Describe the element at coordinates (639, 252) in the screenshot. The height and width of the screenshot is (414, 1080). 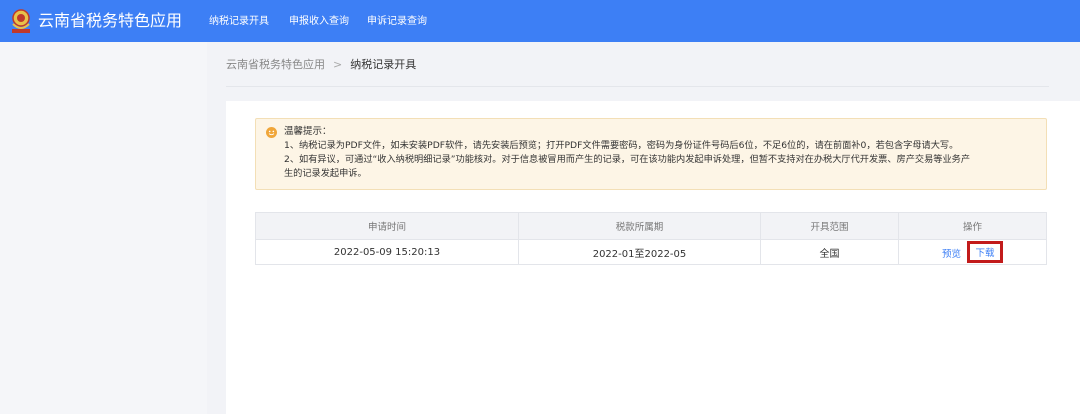
I see `cell-tax-period: 2022-01至2022-05` at that location.